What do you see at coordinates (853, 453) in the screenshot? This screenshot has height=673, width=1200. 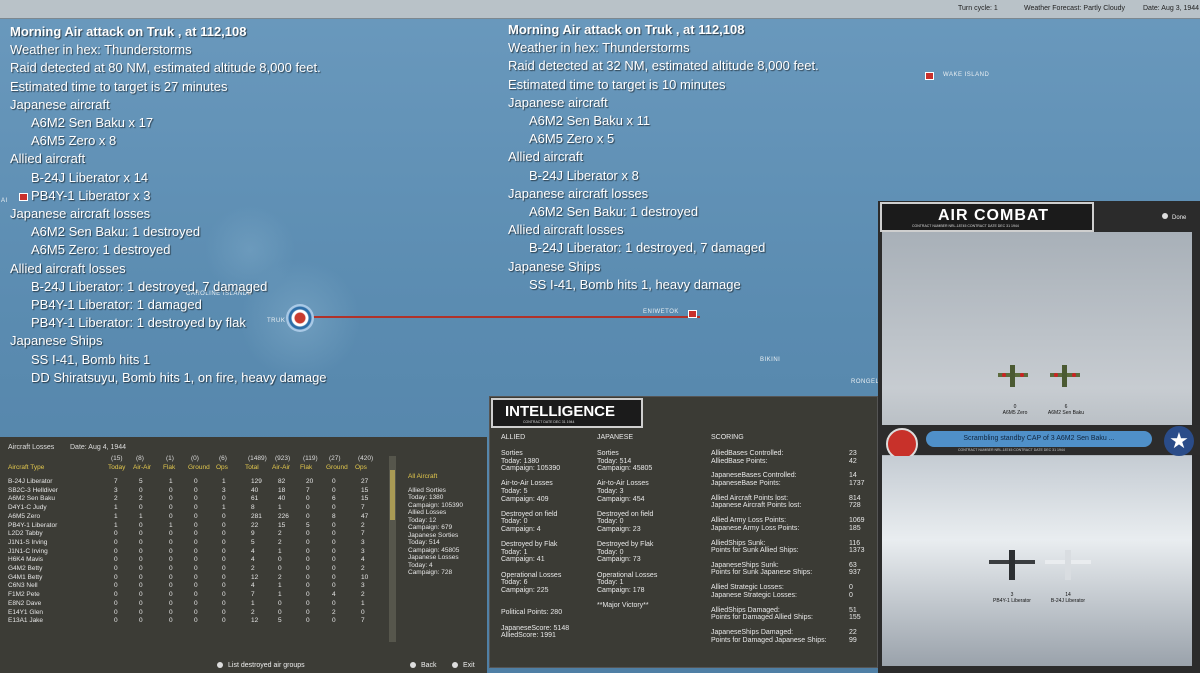 I see `score-value: 23` at bounding box center [853, 453].